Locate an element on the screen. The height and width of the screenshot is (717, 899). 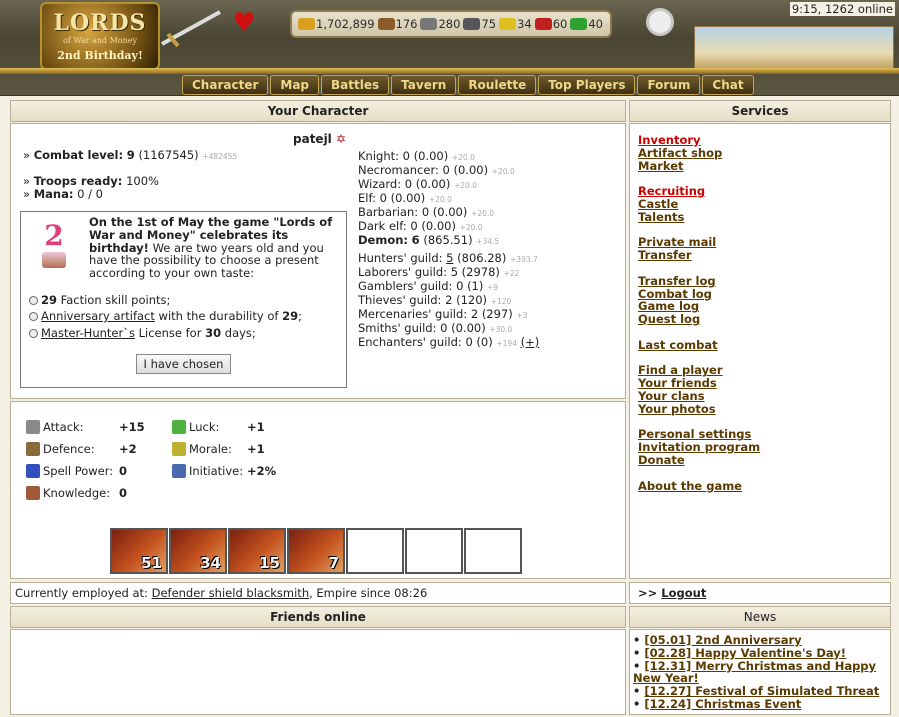
guild-name: Enchanters' guild: is located at coordinates (410, 342).